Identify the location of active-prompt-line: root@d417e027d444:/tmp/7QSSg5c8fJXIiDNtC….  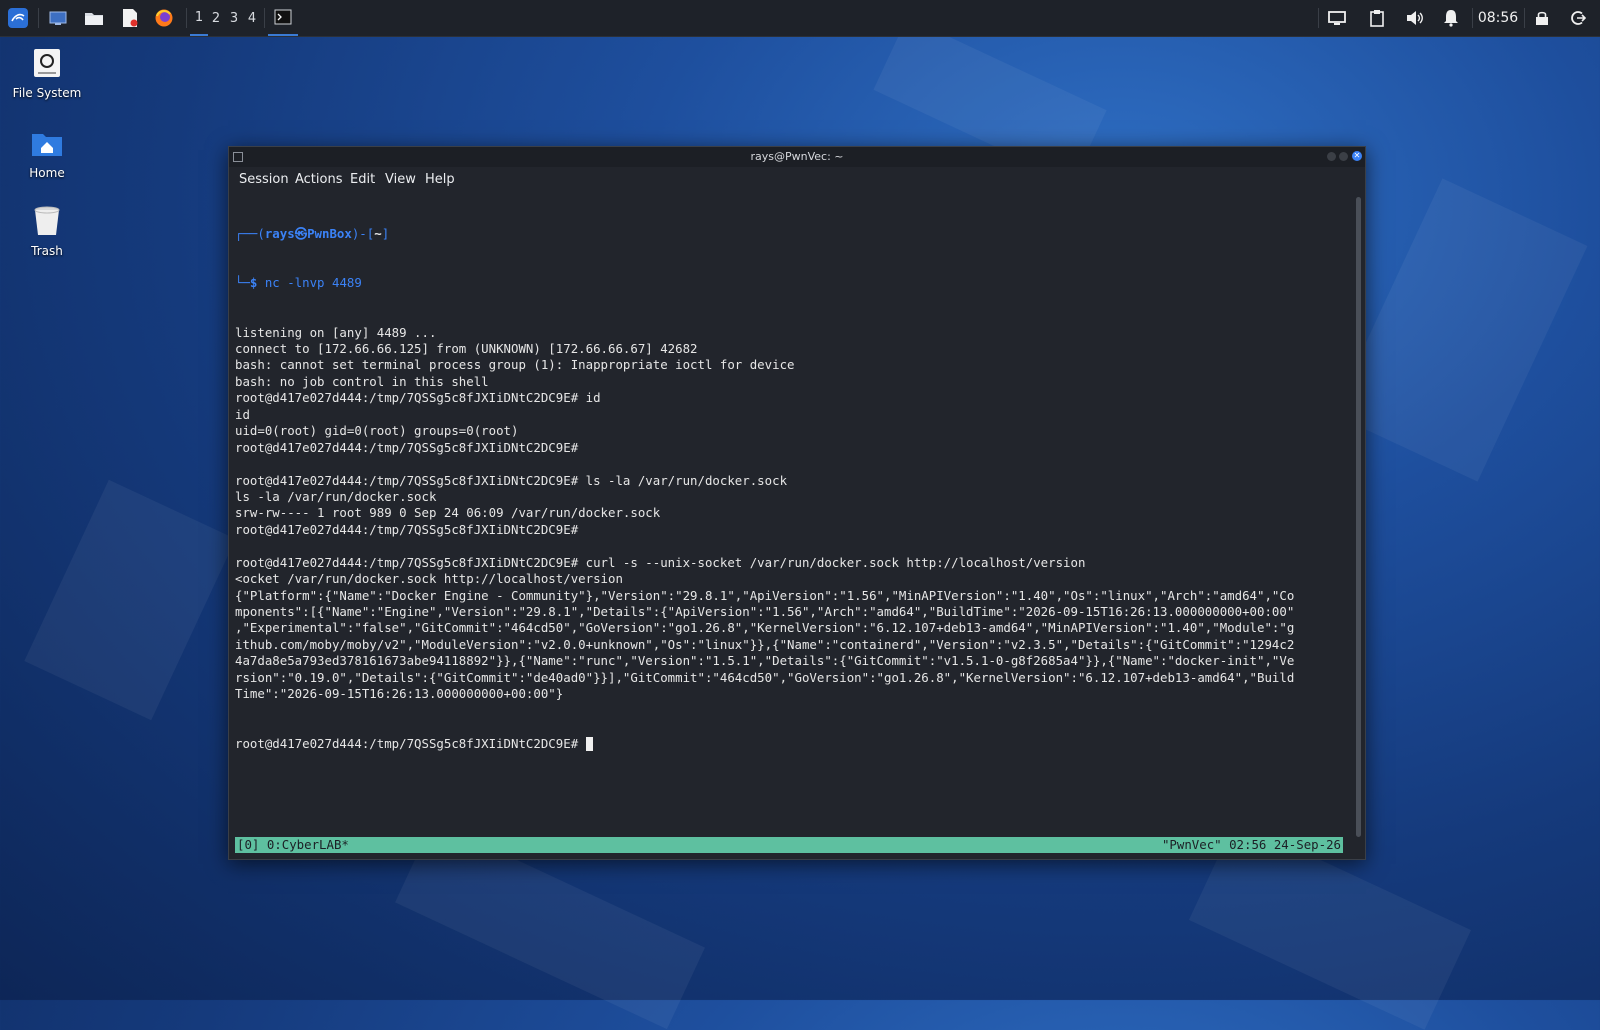
(789, 744).